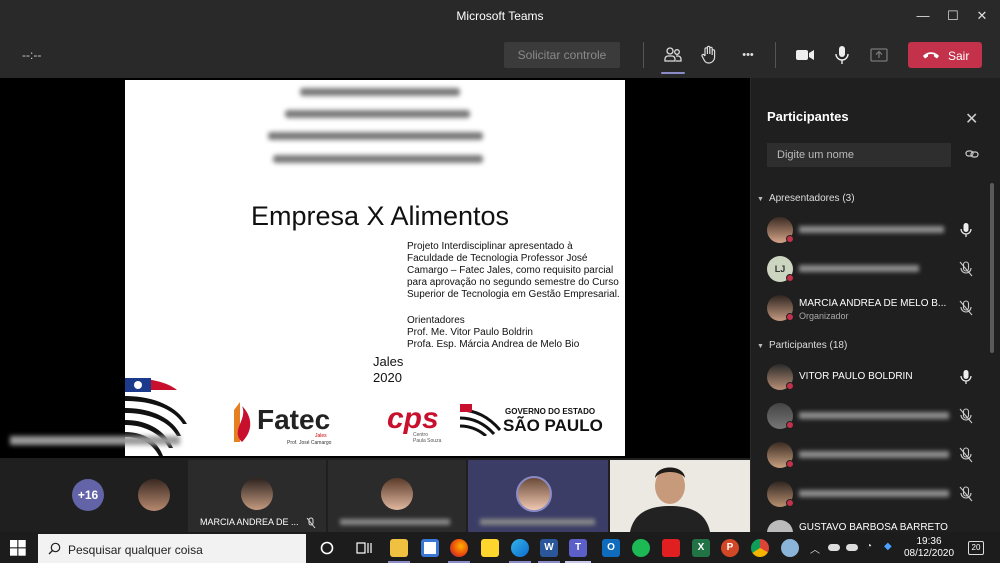  What do you see at coordinates (730, 548) in the screenshot?
I see `powerpoint-icon: P` at bounding box center [730, 548].